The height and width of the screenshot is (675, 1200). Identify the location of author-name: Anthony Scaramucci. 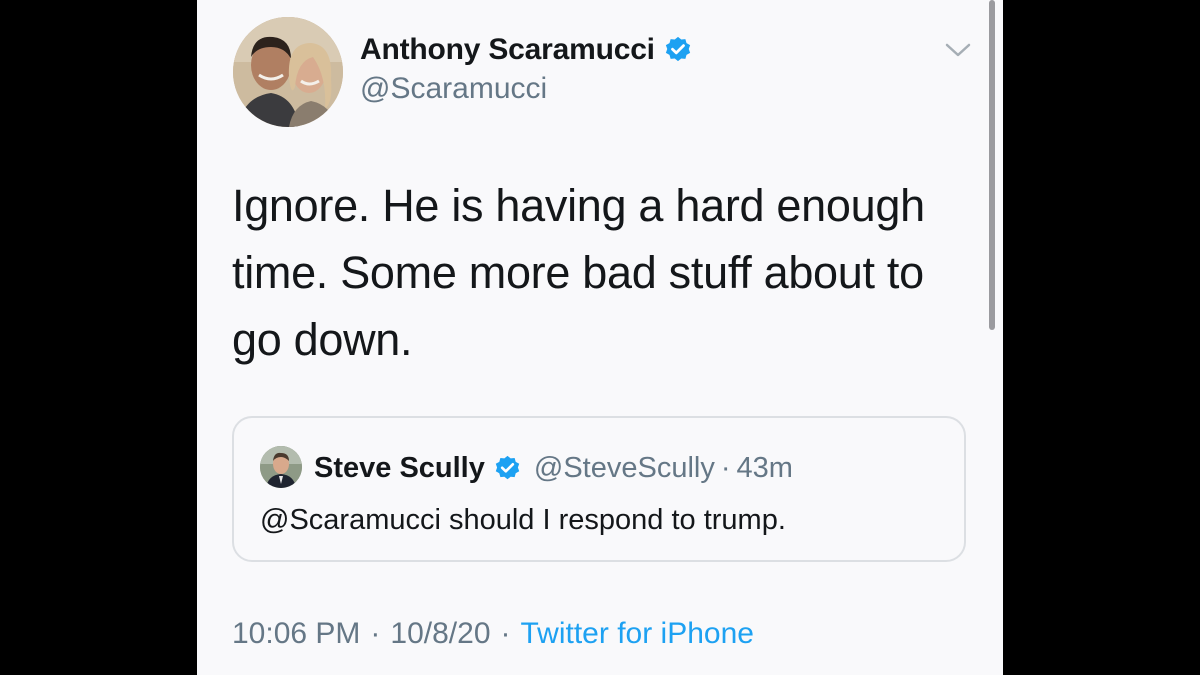
(507, 50).